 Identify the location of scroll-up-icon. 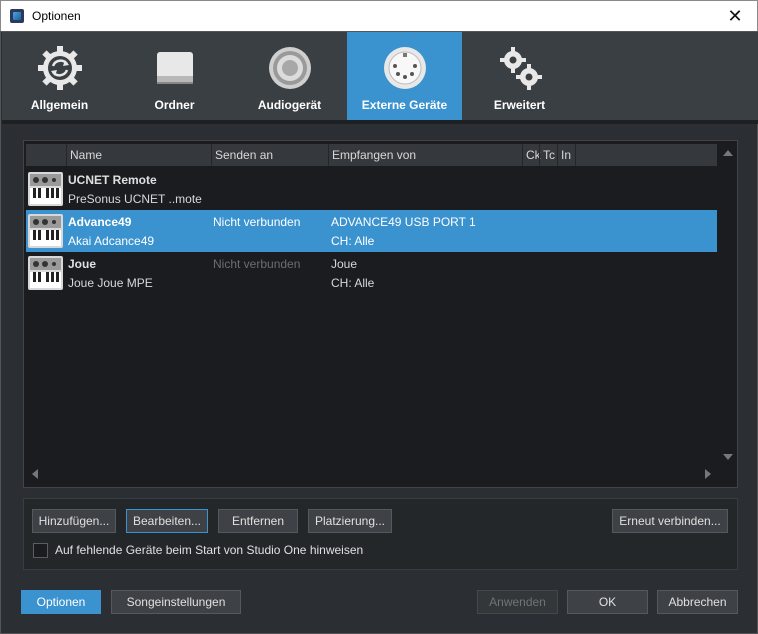
(728, 153).